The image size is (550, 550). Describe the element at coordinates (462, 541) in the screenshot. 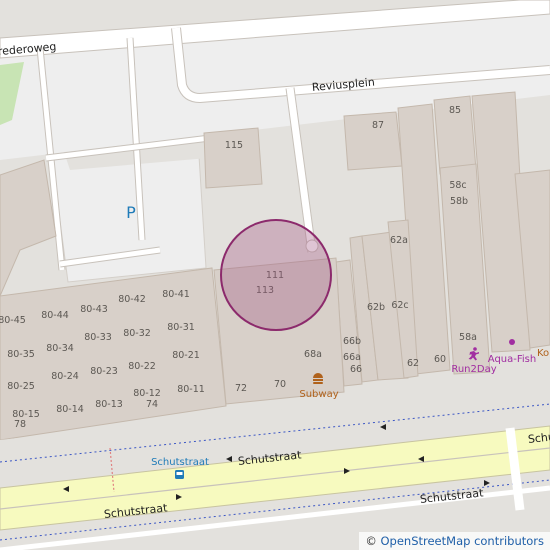

I see `attribution-link: OpenStreetMap contributors` at that location.